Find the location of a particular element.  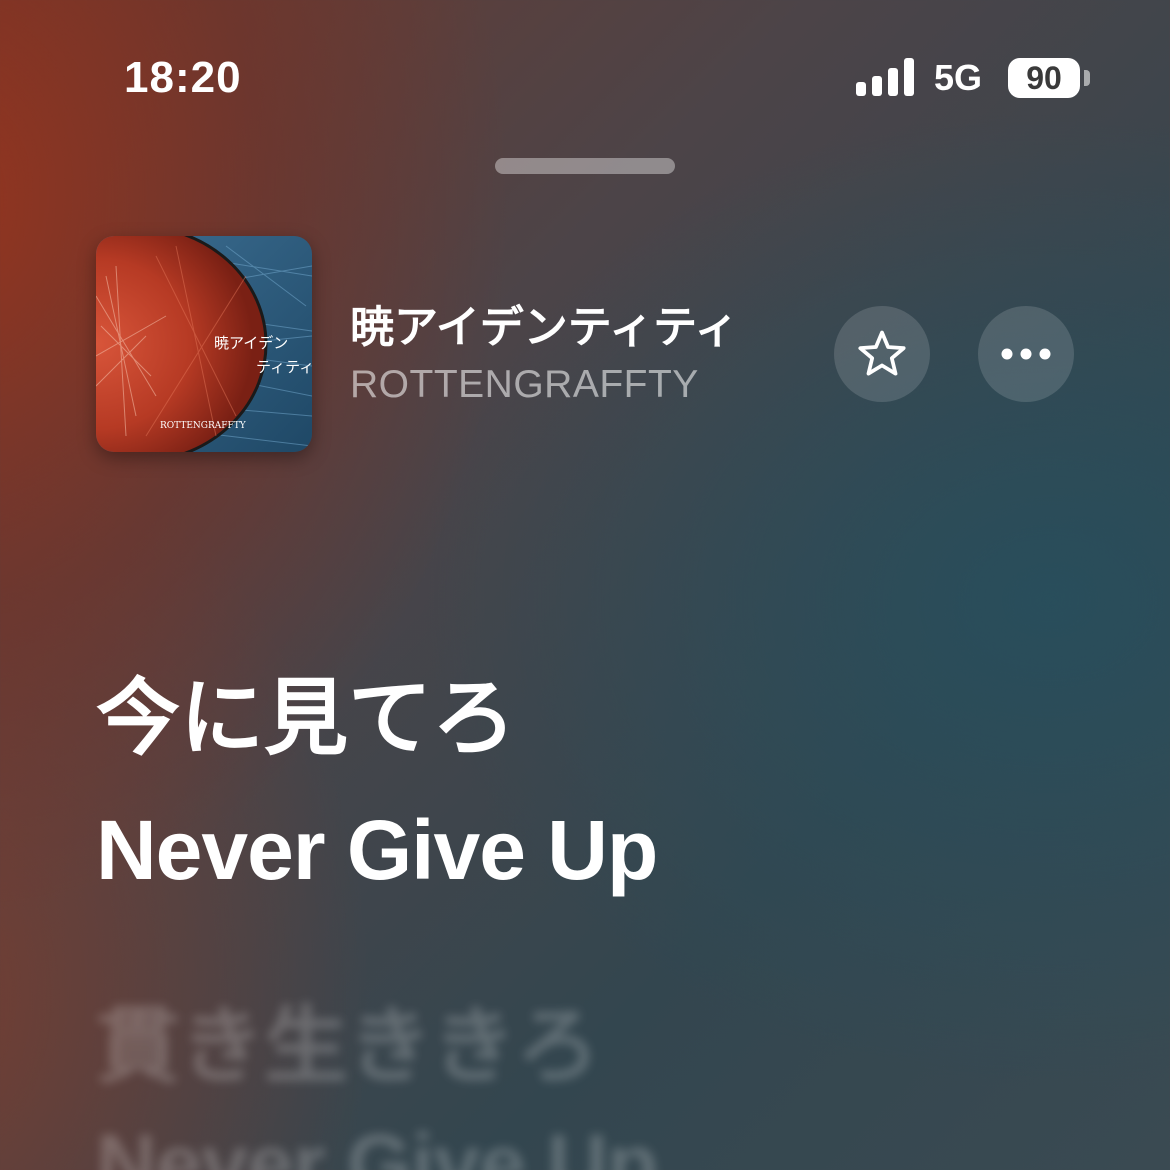

lyric-line-upcoming: 貫き生ききろ is located at coordinates (348, 1046).